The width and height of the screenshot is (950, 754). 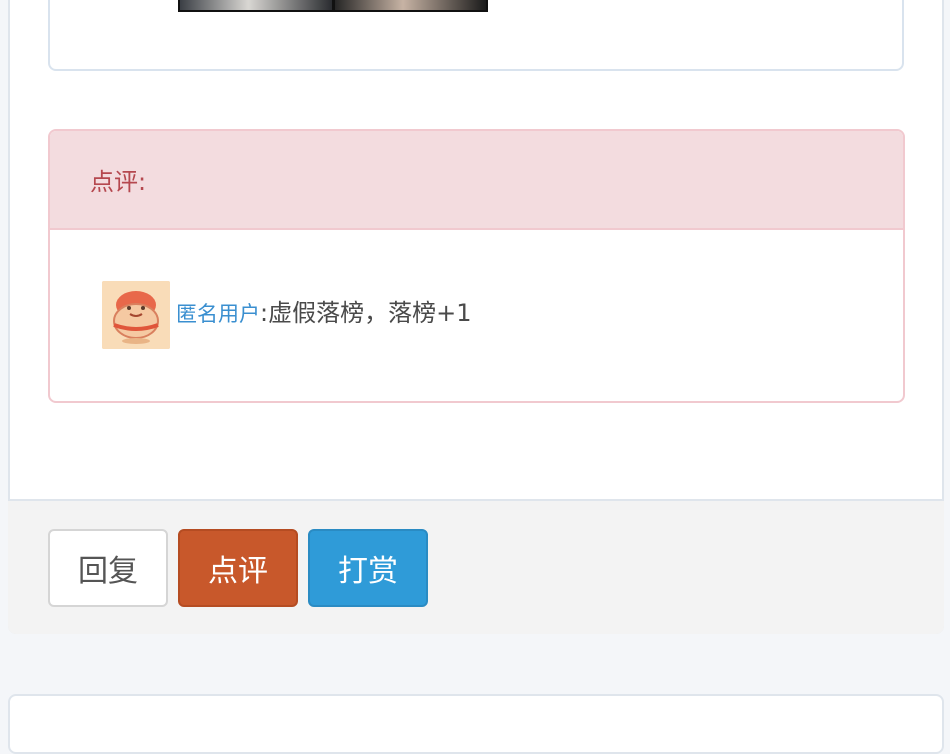 What do you see at coordinates (118, 182) in the screenshot?
I see `review-header-label: 点评:` at bounding box center [118, 182].